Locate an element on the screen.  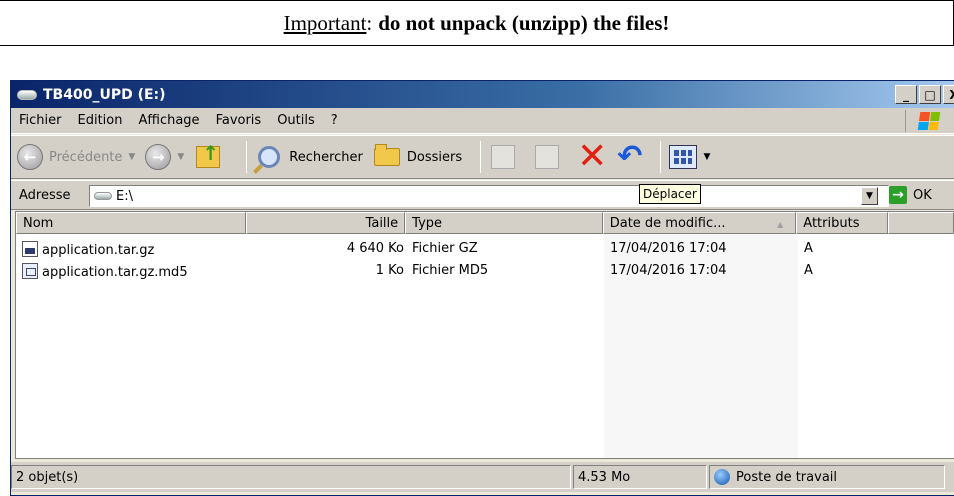
file-size: 1 Ko is located at coordinates (389, 270).